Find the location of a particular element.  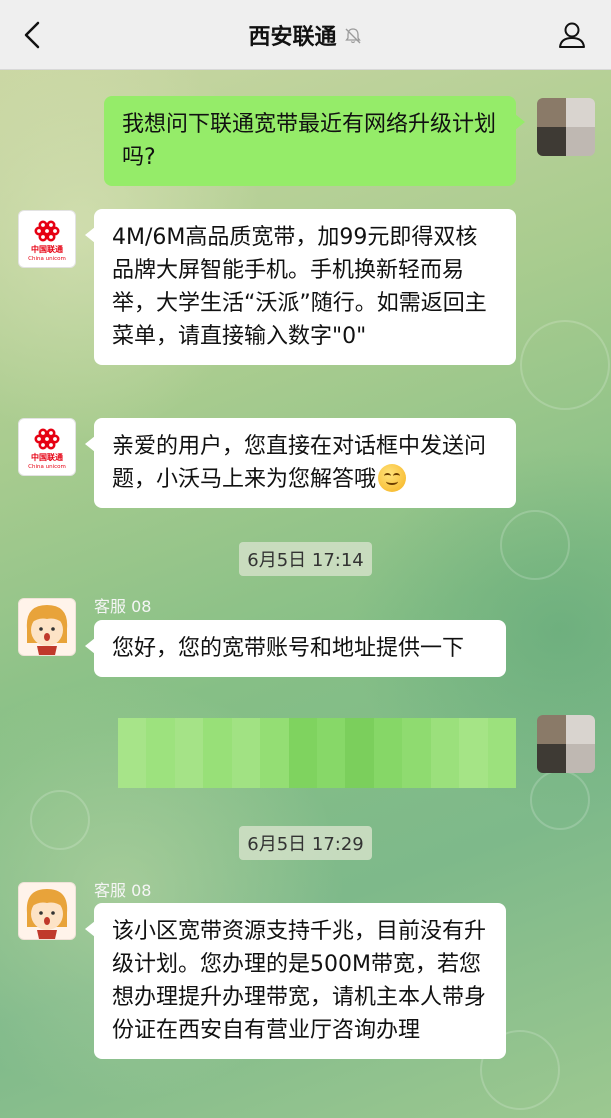

timestamp-label: 6月5日 17:29 is located at coordinates (305, 843).